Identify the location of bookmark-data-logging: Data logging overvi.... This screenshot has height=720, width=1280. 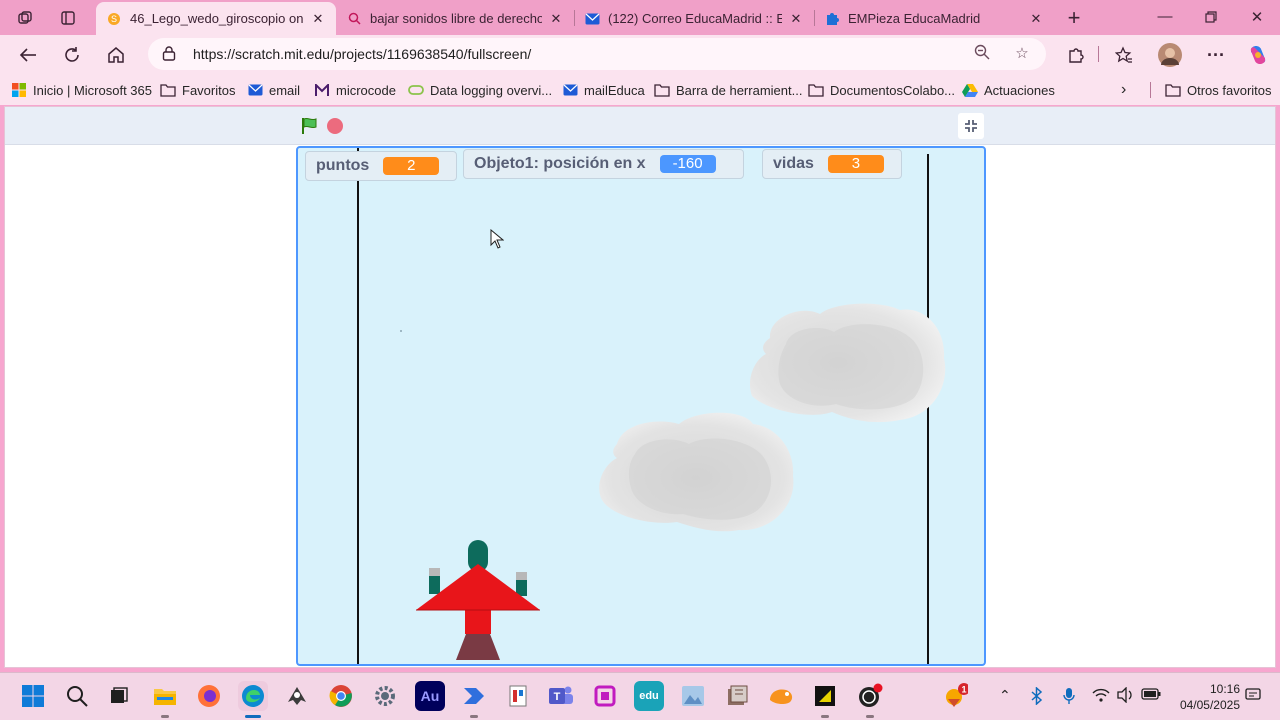
(480, 90).